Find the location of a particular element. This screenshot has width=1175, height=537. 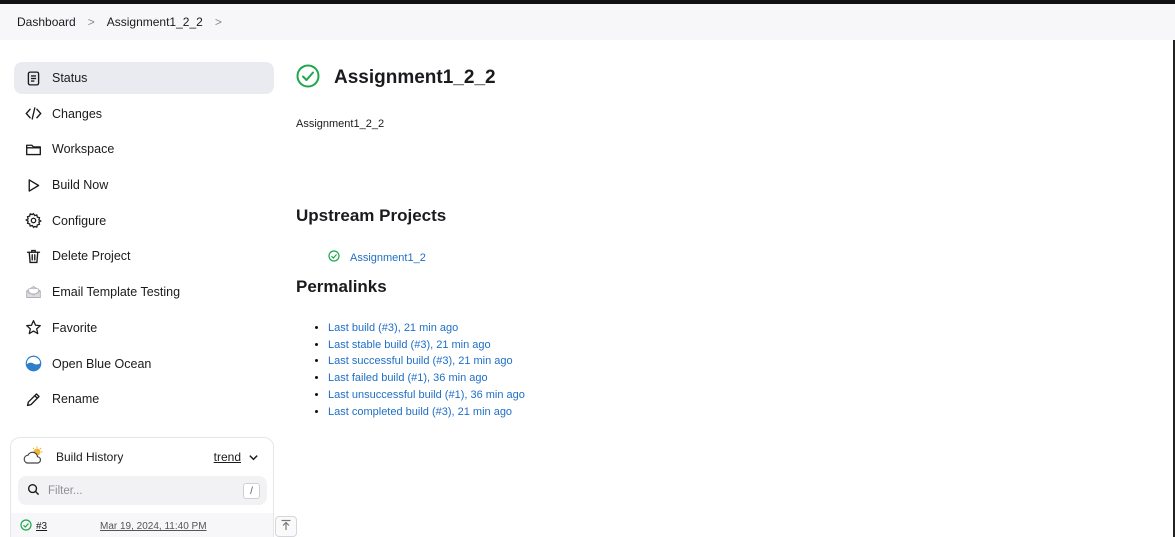

email-icon is located at coordinates (33, 292).